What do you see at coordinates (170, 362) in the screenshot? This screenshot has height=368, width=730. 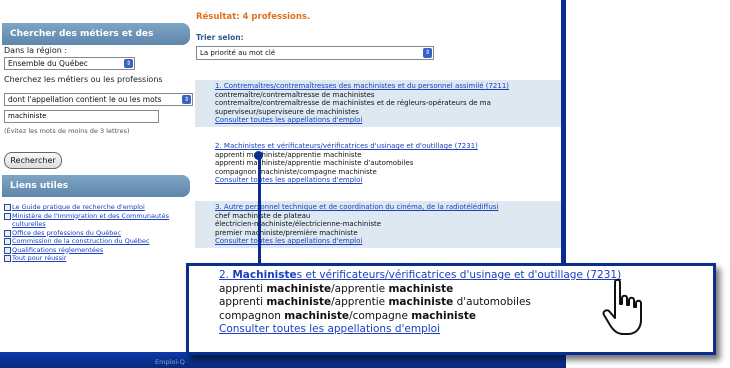 I see `footer-text: Emploi-Q` at bounding box center [170, 362].